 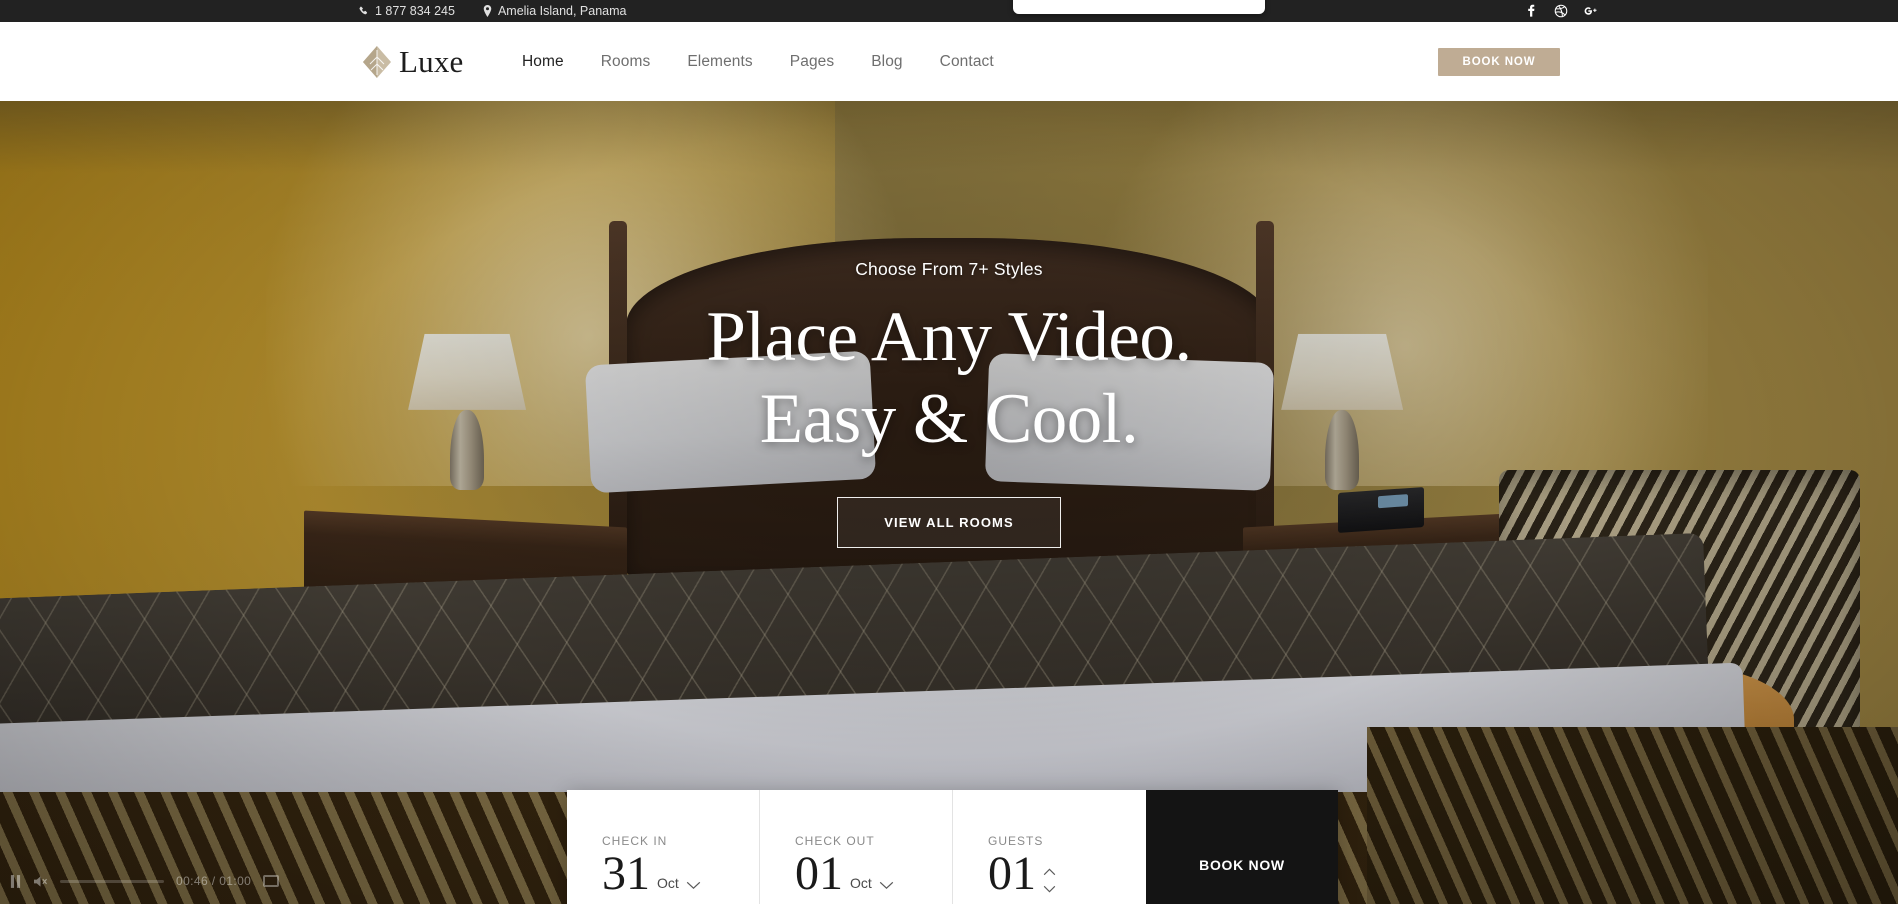 What do you see at coordinates (949, 419) in the screenshot?
I see `hero-title-line-2: Easy & Cool.` at bounding box center [949, 419].